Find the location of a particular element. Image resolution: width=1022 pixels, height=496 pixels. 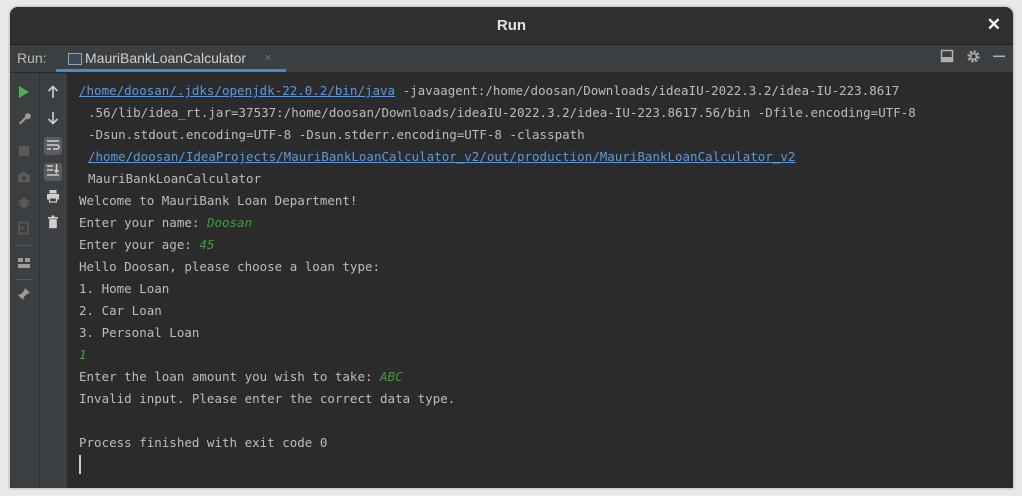

arrow-up-icon is located at coordinates (53, 94).